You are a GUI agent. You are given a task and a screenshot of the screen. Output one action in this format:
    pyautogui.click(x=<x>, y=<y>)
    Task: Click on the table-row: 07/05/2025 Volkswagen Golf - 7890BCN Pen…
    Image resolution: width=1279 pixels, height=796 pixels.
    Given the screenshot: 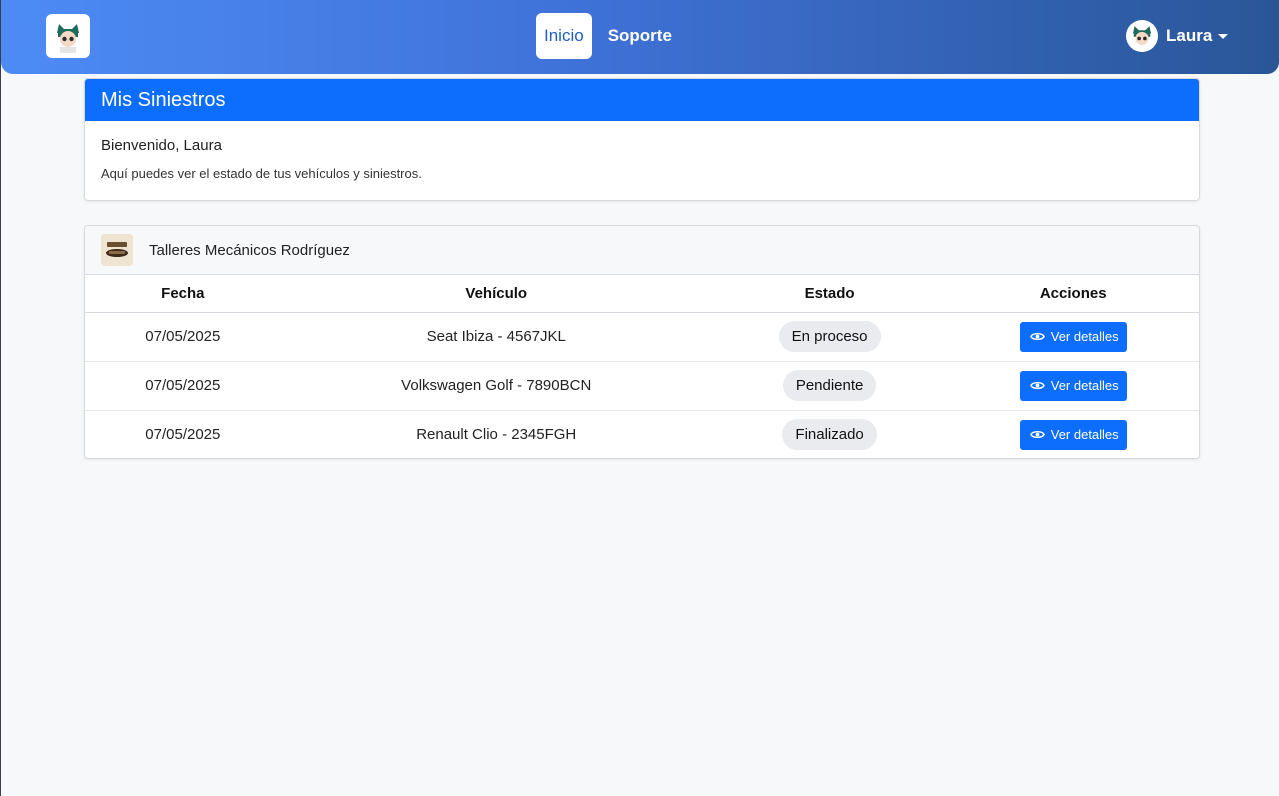 What is the action you would take?
    pyautogui.click(x=642, y=386)
    